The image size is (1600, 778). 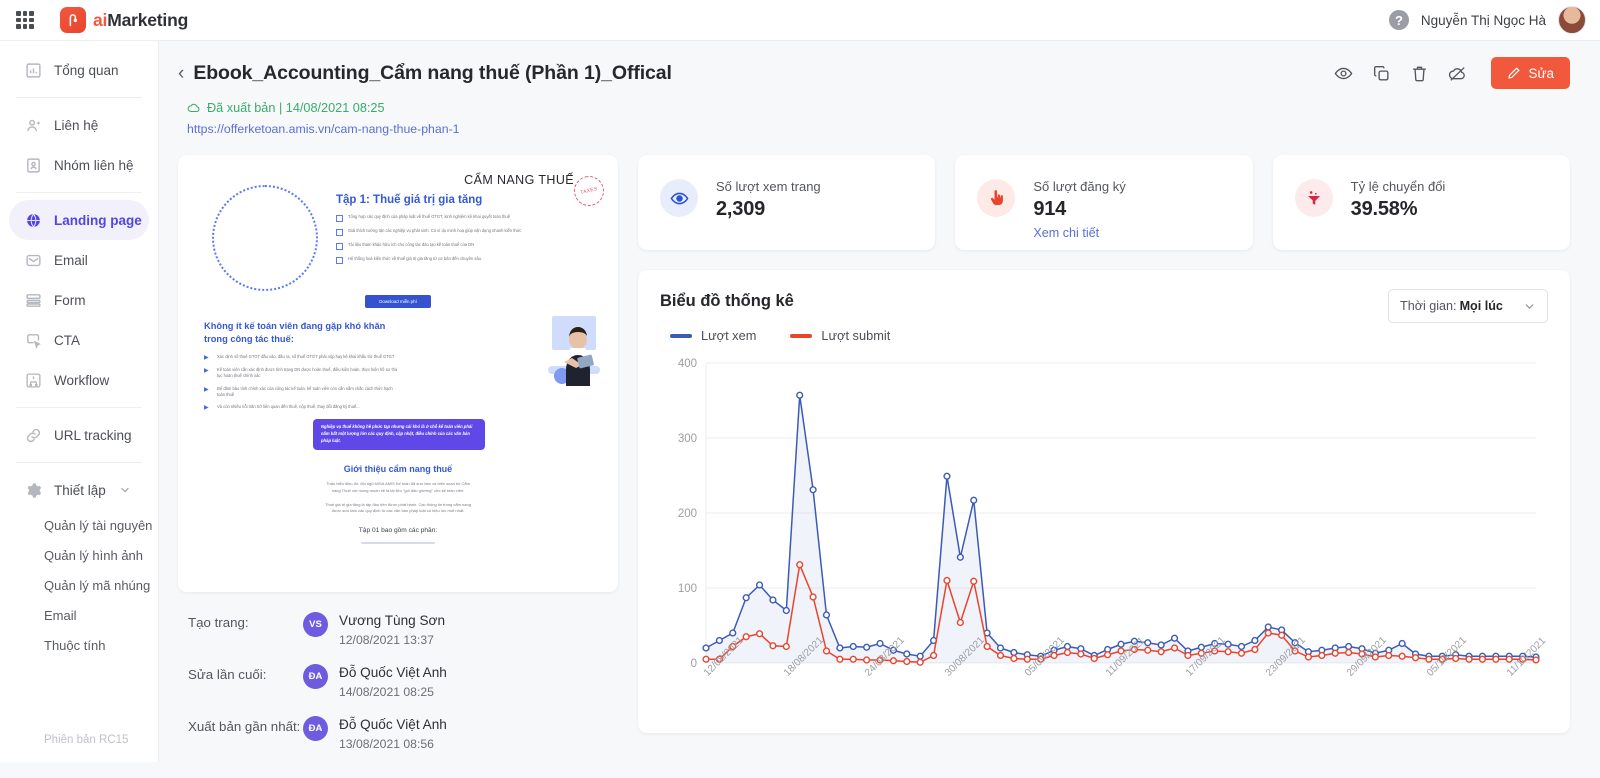 What do you see at coordinates (181, 73) in the screenshot?
I see `chevron-left-icon: ‹` at bounding box center [181, 73].